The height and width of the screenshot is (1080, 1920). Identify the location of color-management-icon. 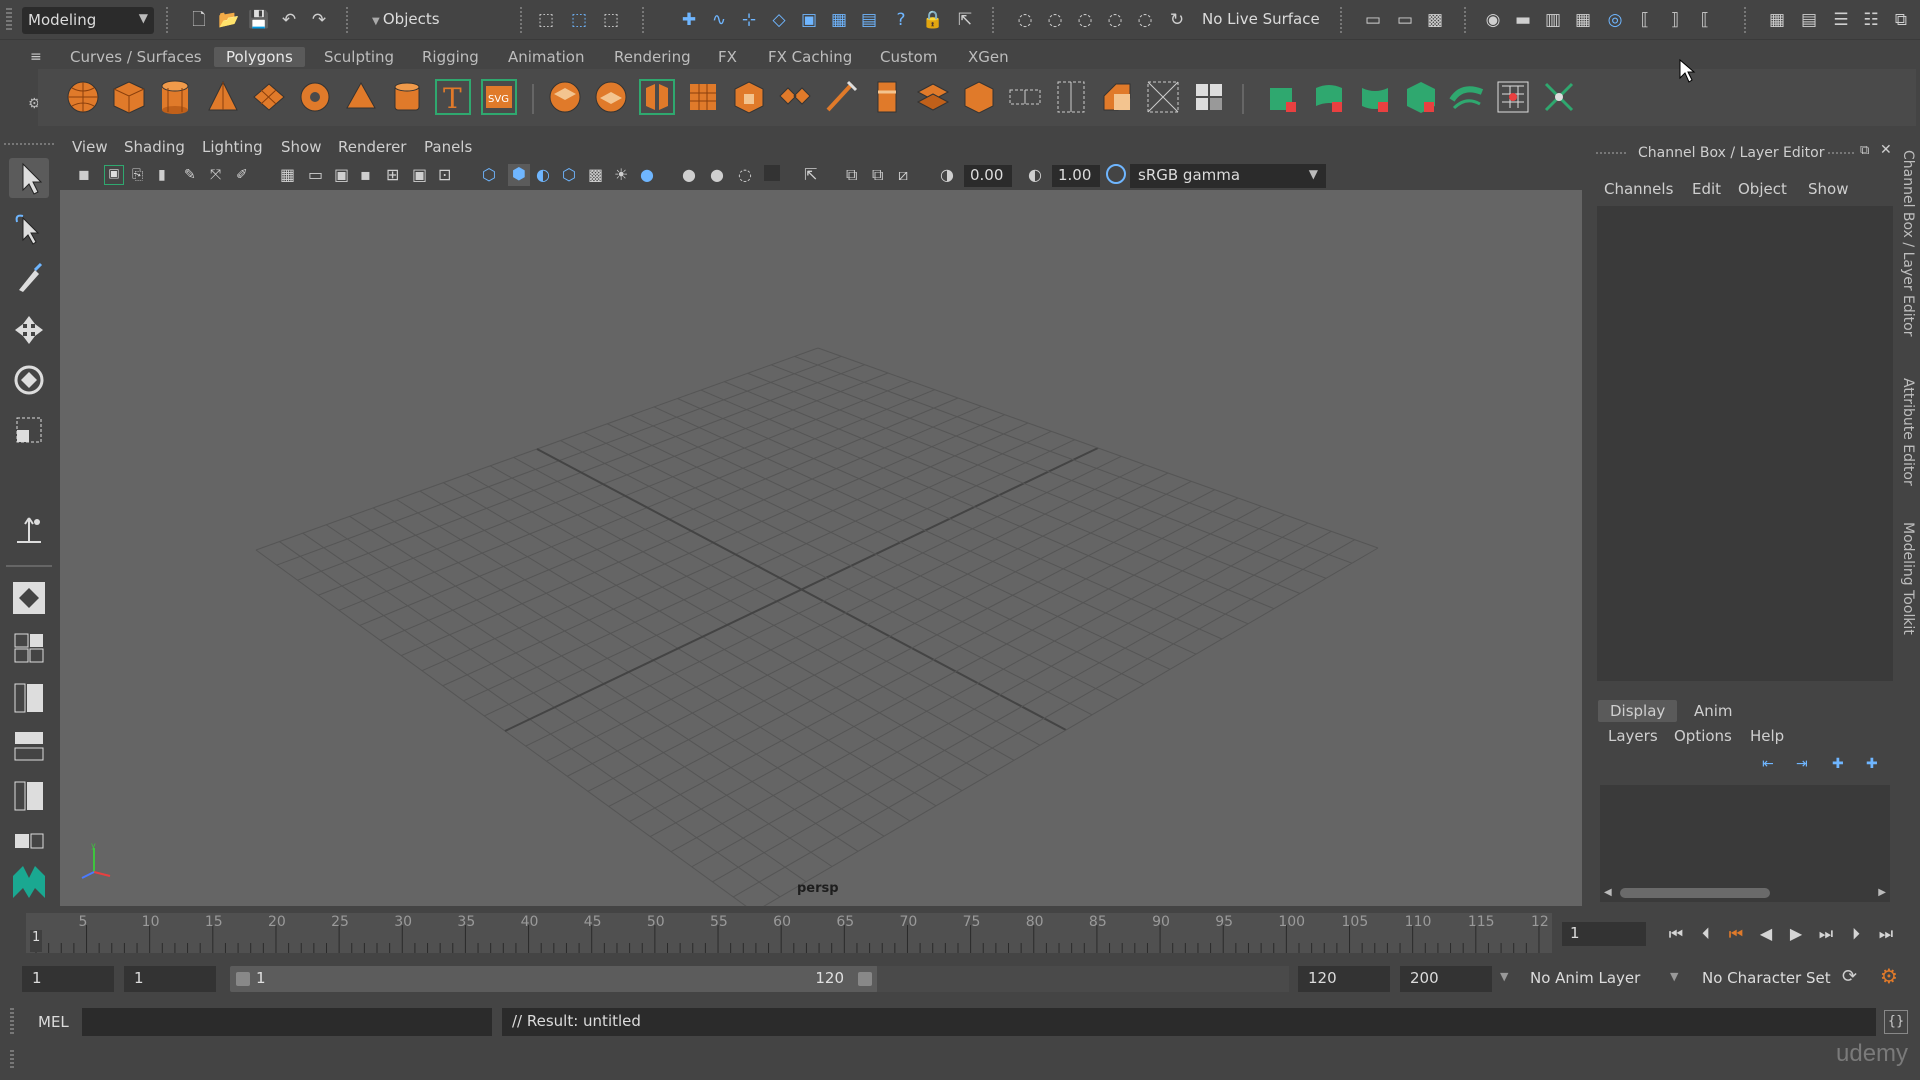
(1116, 174).